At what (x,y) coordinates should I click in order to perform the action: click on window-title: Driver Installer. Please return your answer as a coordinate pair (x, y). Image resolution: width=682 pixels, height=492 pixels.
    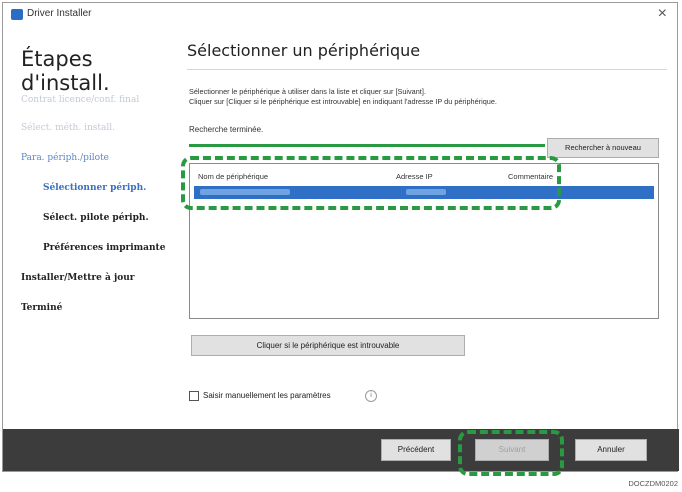
    Looking at the image, I should click on (59, 13).